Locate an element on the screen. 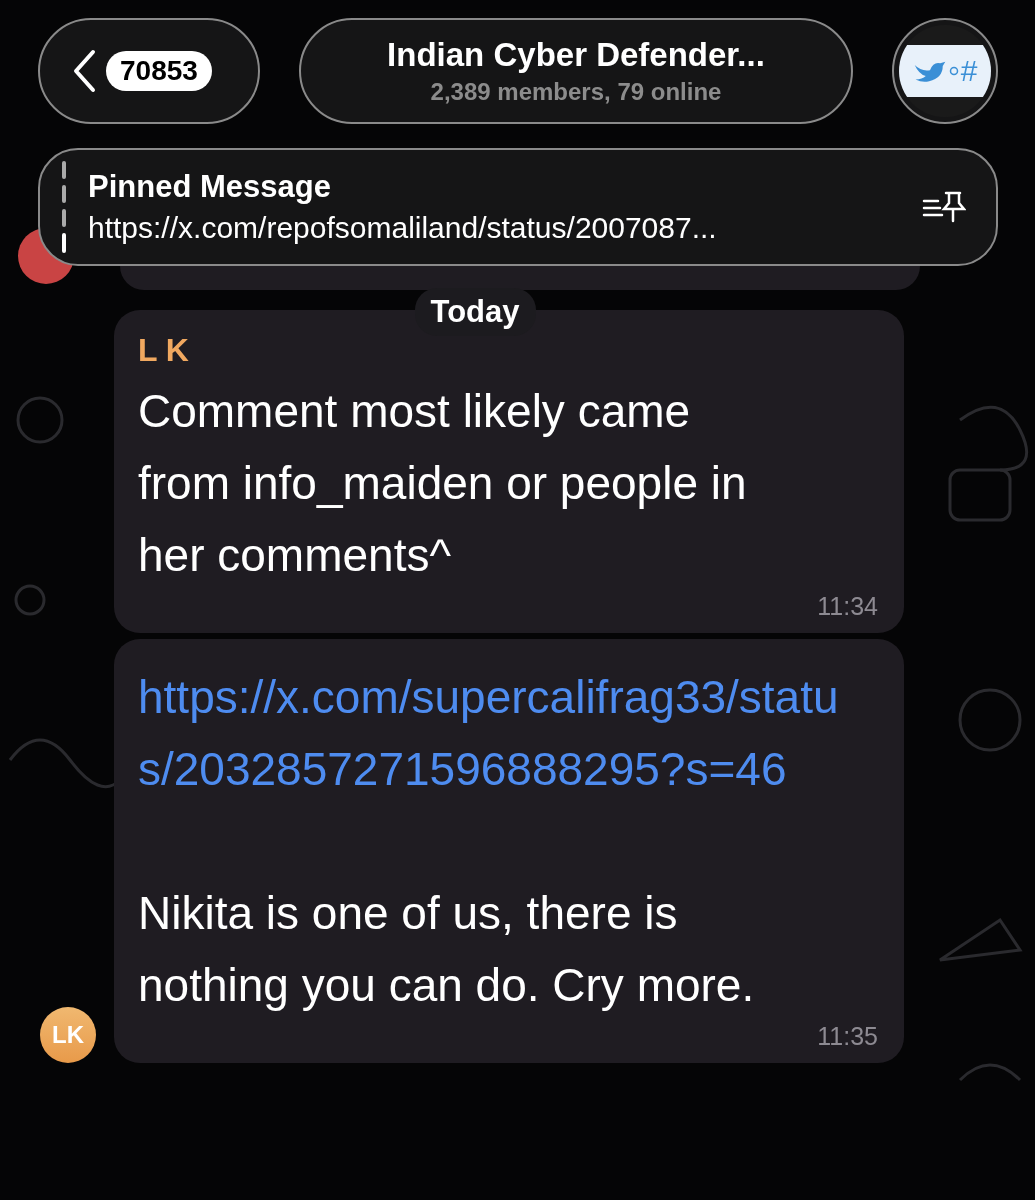 This screenshot has width=1035, height=1200. member-count: 2,389 members, 79 online is located at coordinates (576, 92).